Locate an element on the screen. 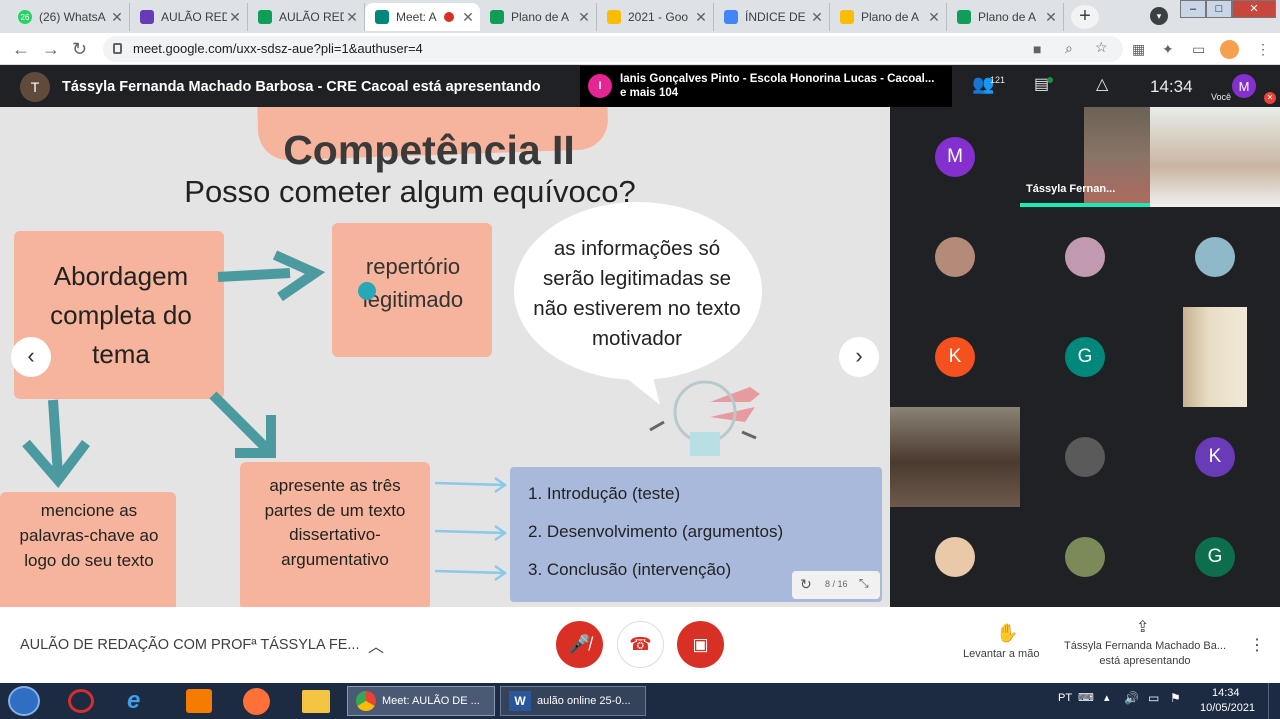 The height and width of the screenshot is (719, 1280). keyboard-icon: ⌨ is located at coordinates (1086, 697).